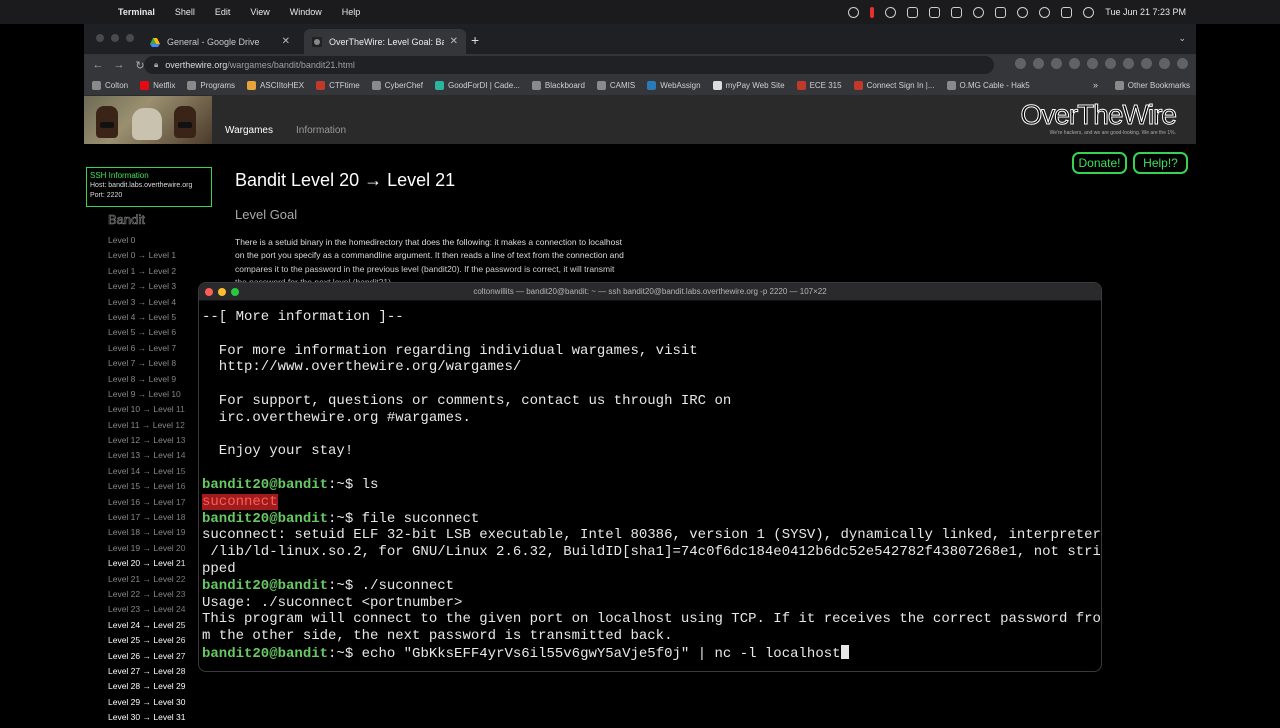  What do you see at coordinates (1146, 63) in the screenshot?
I see `sidebar-icon` at bounding box center [1146, 63].